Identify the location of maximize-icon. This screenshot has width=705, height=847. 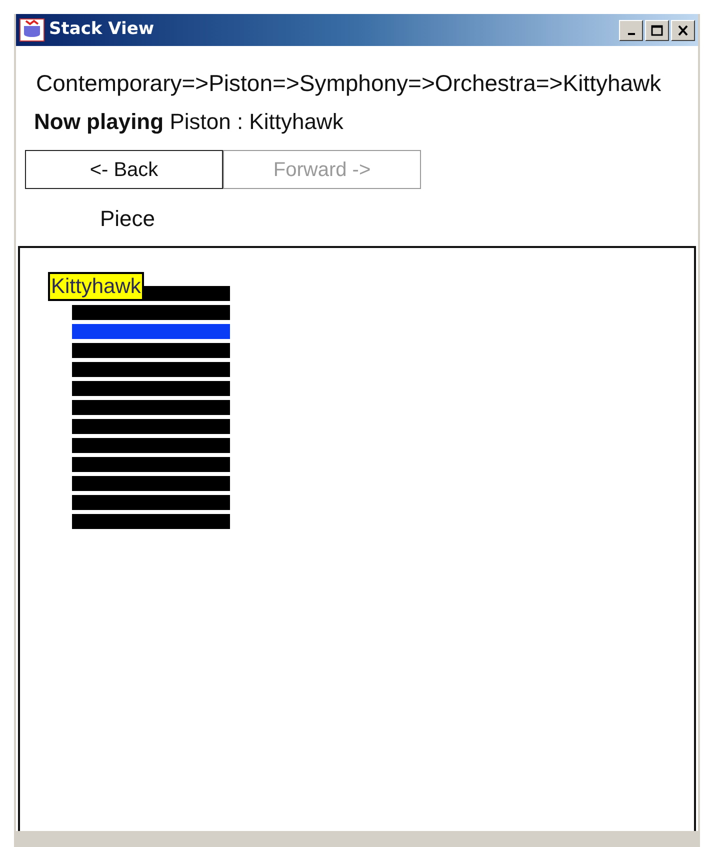
(657, 30).